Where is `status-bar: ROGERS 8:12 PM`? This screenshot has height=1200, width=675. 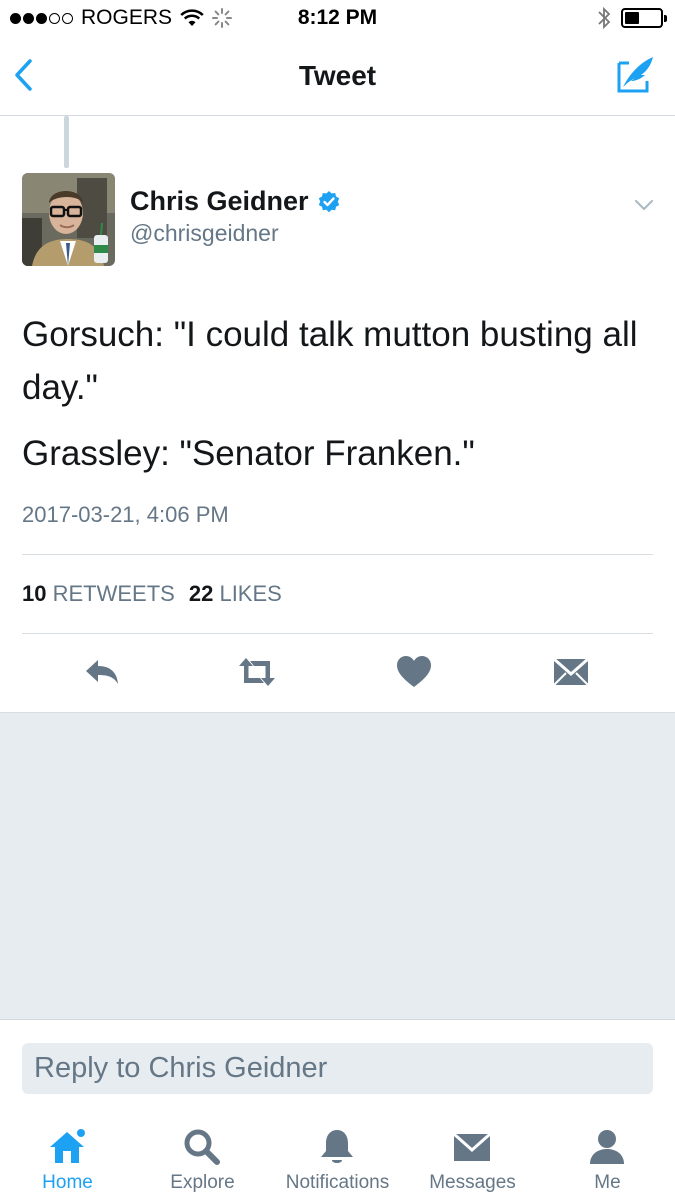 status-bar: ROGERS 8:12 PM is located at coordinates (337, 19).